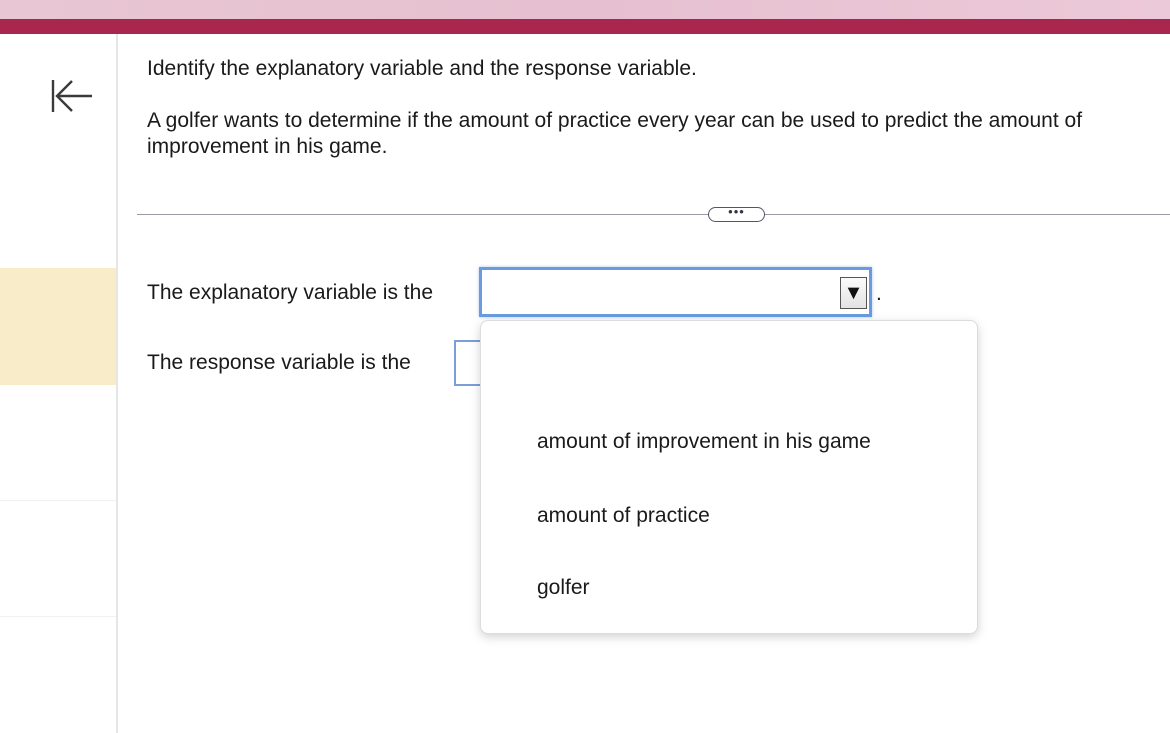  Describe the element at coordinates (653, 214) in the screenshot. I see `section-divider` at that location.